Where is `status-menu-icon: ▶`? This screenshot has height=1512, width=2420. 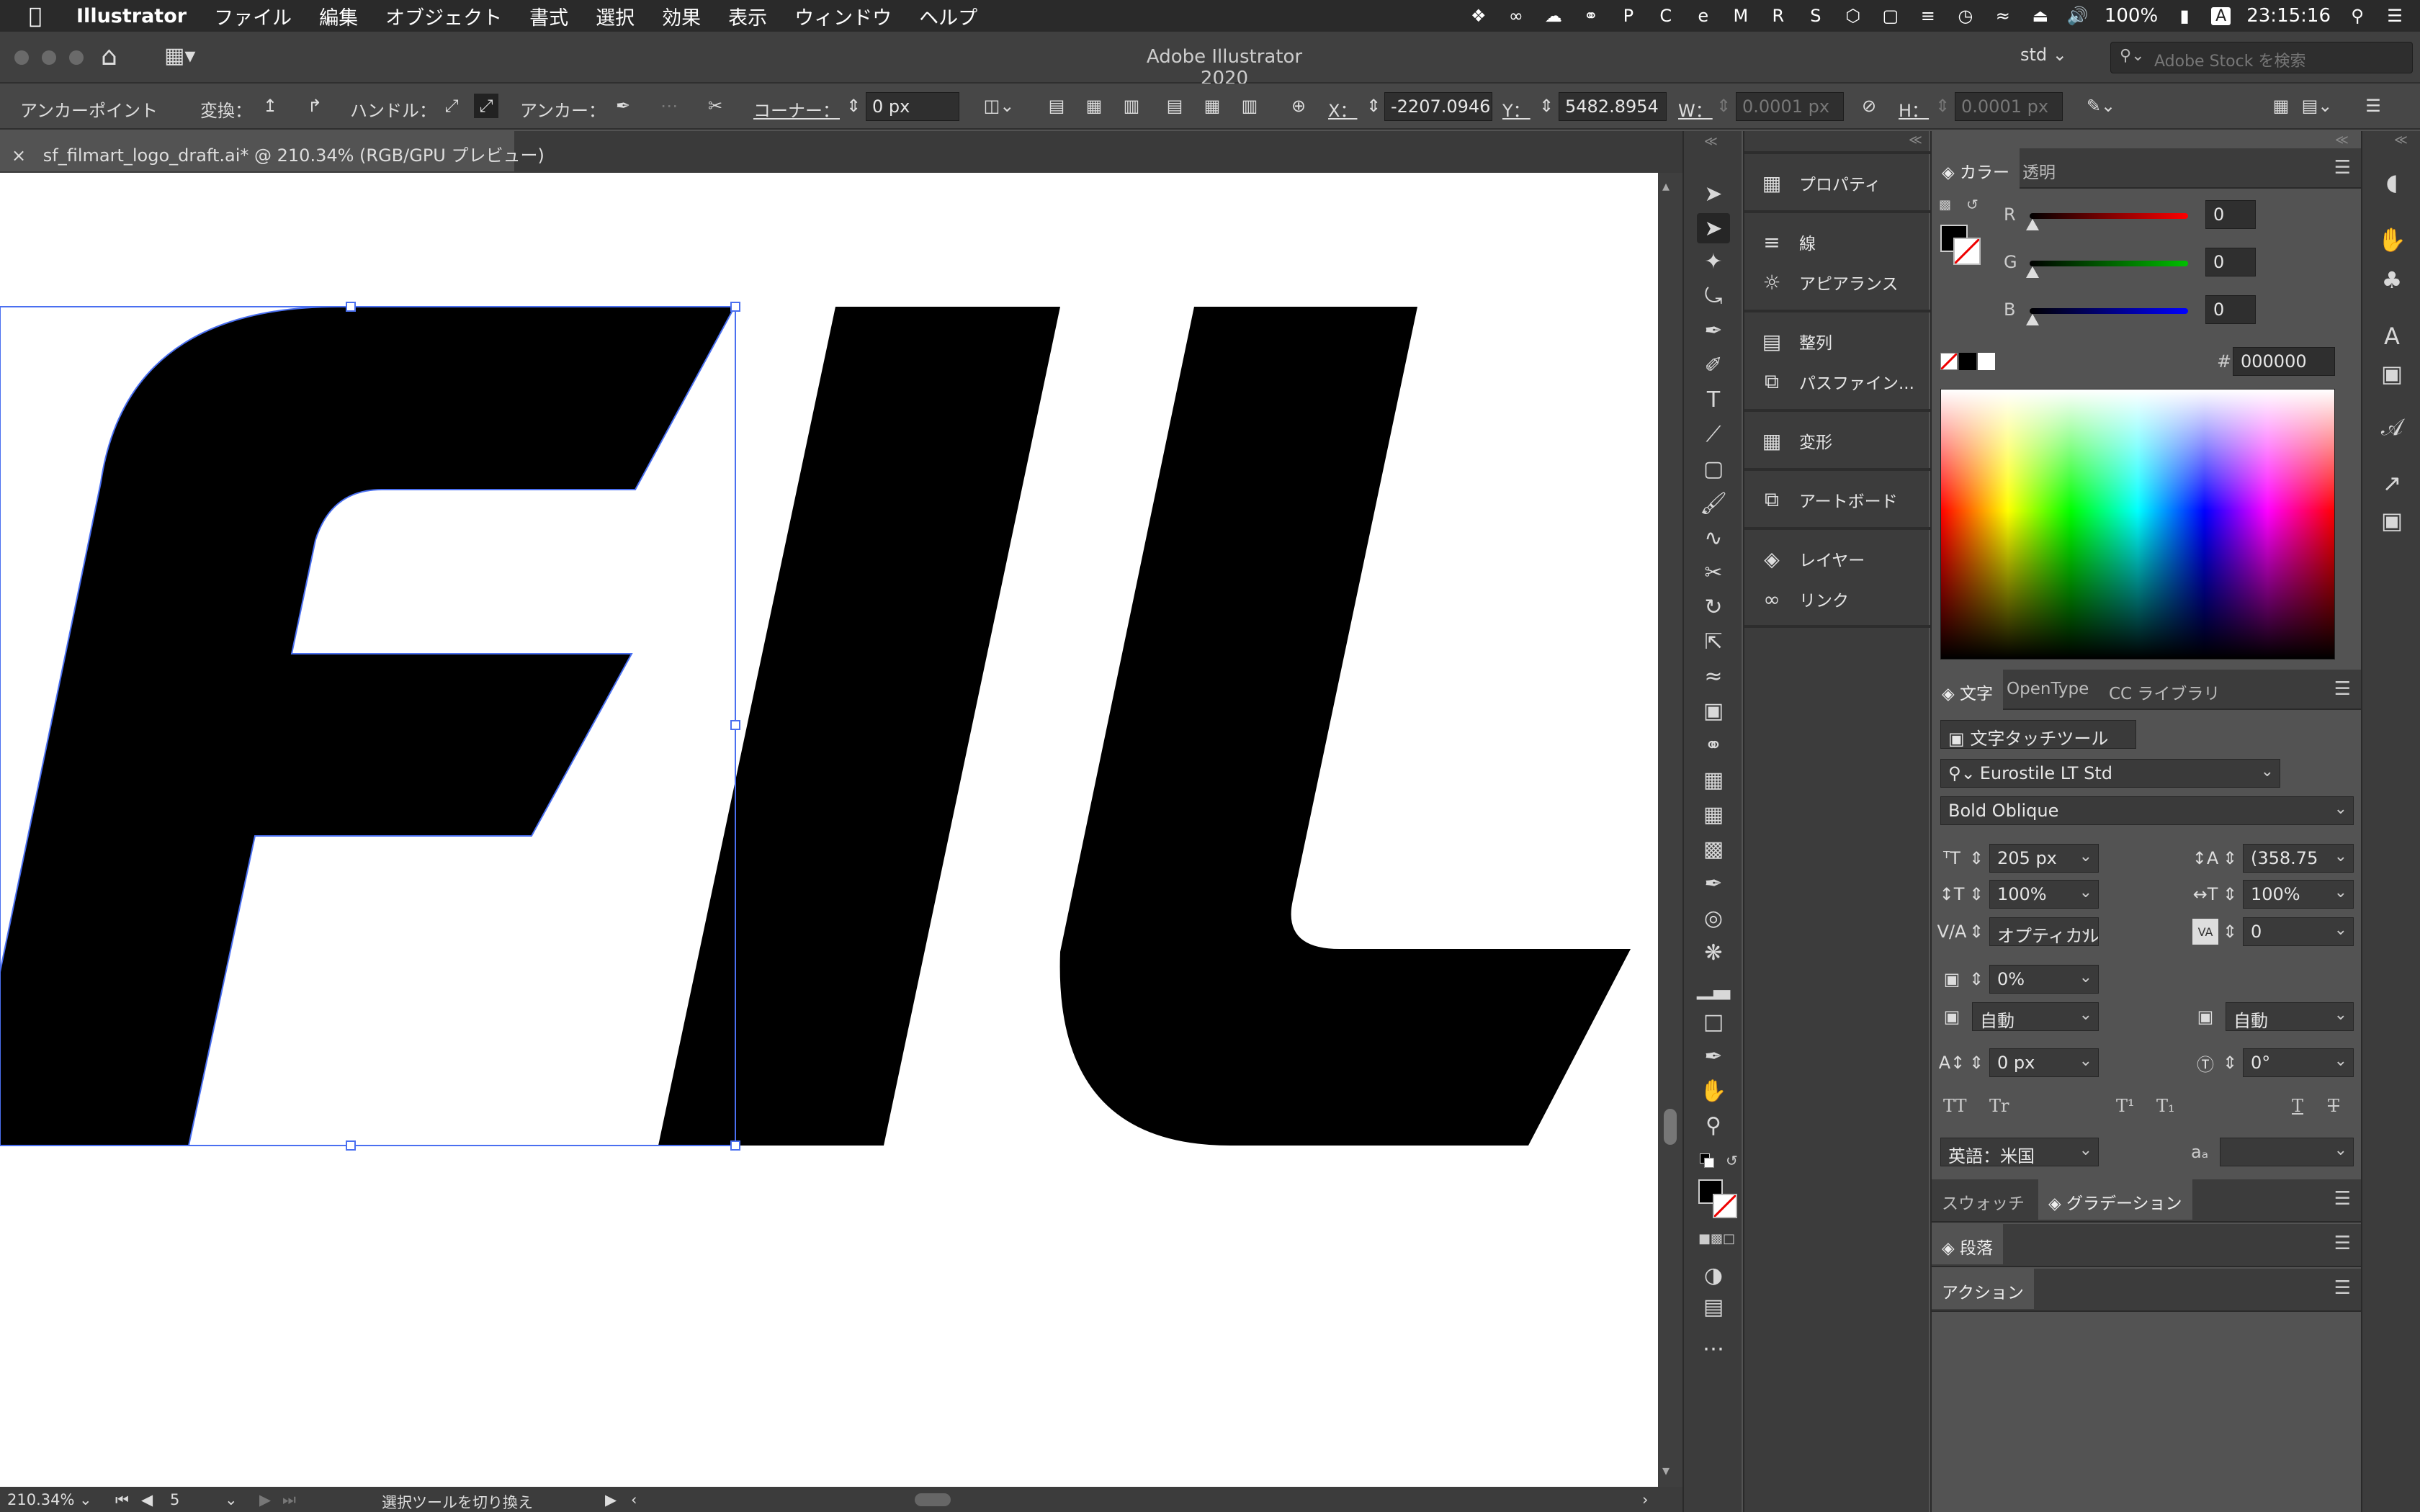 status-menu-icon: ▶ is located at coordinates (611, 1499).